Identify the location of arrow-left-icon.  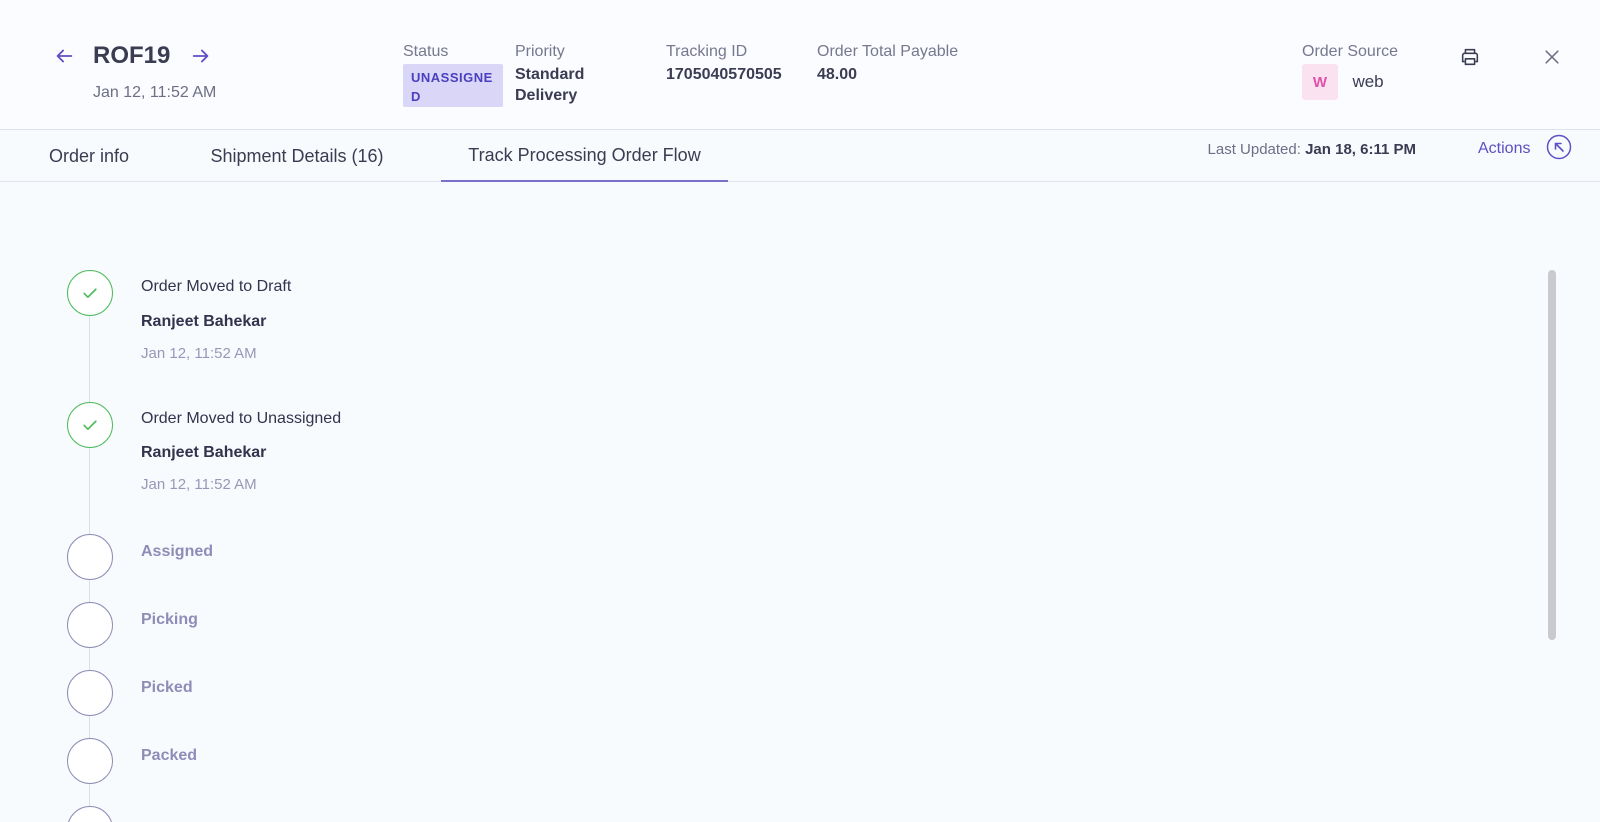
(64, 56).